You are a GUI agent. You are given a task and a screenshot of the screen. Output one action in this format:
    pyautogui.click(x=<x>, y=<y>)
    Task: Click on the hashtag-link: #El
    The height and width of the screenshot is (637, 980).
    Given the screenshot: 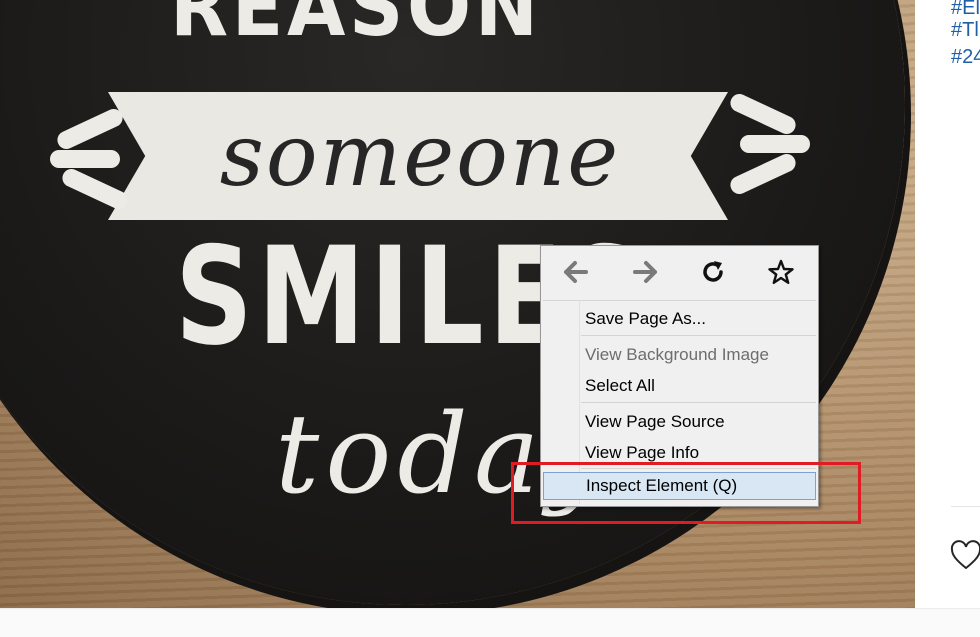 What is the action you would take?
    pyautogui.click(x=965, y=9)
    